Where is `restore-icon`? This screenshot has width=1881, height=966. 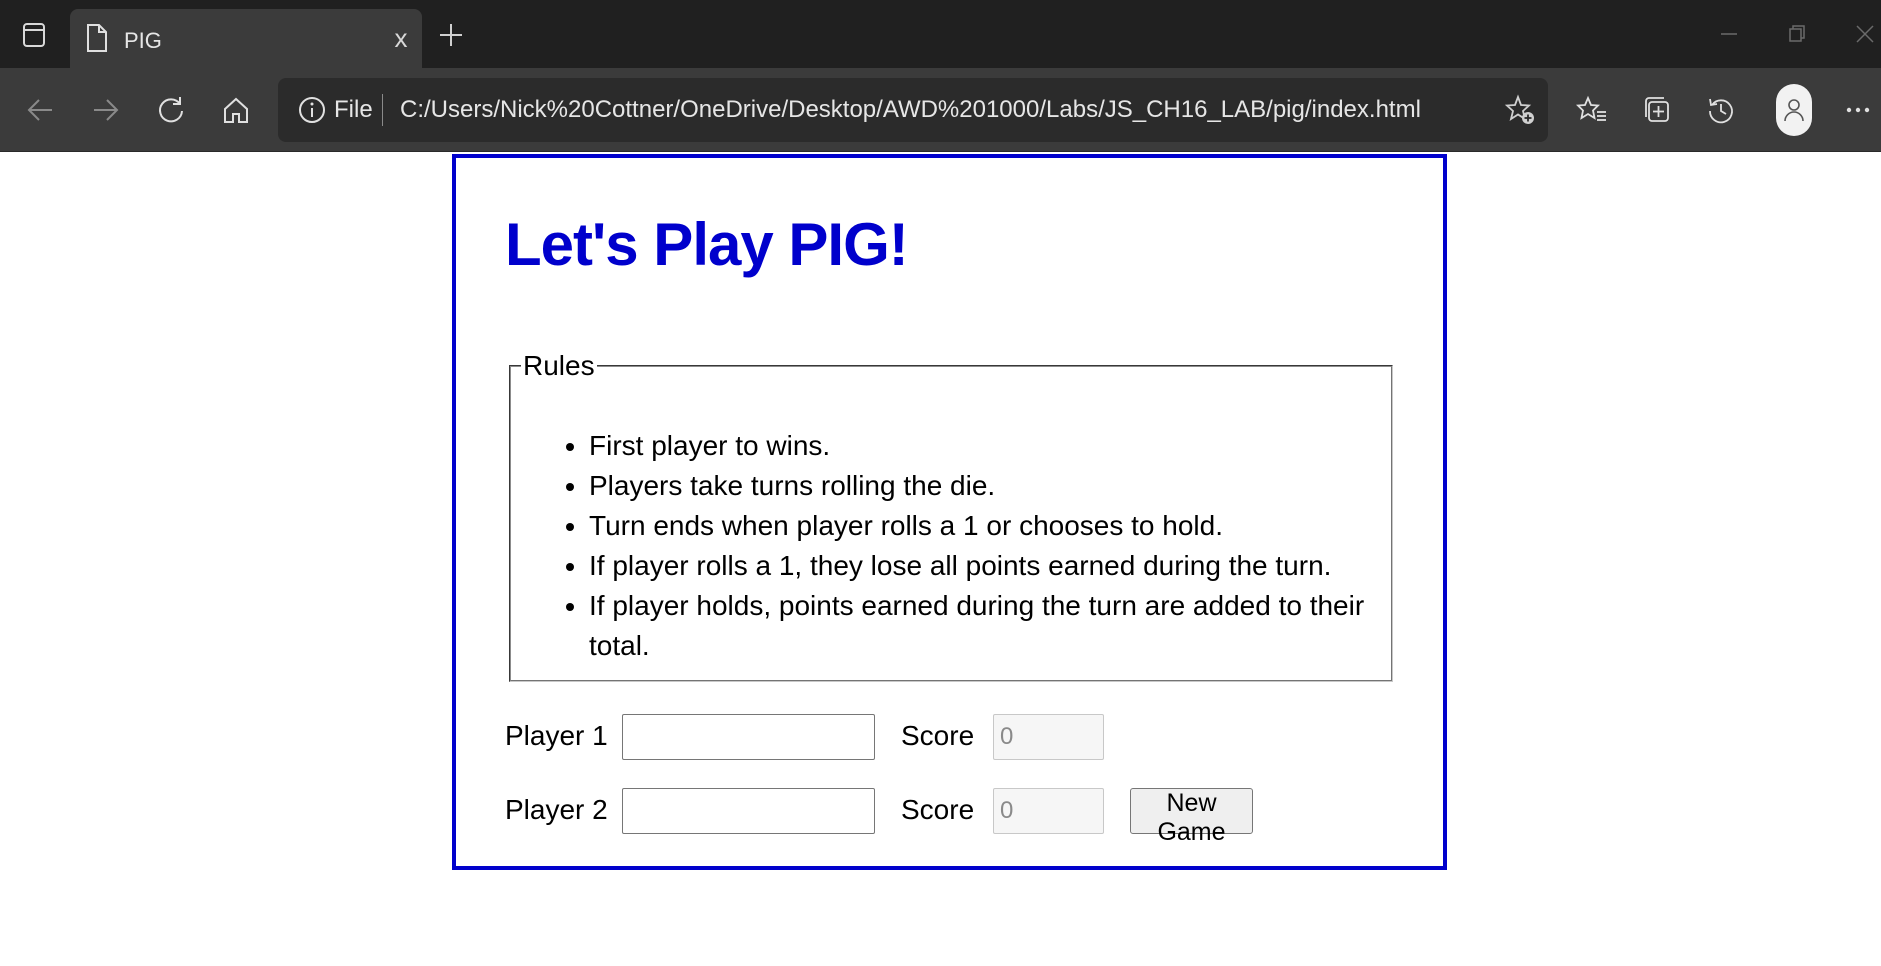
restore-icon is located at coordinates (1797, 33).